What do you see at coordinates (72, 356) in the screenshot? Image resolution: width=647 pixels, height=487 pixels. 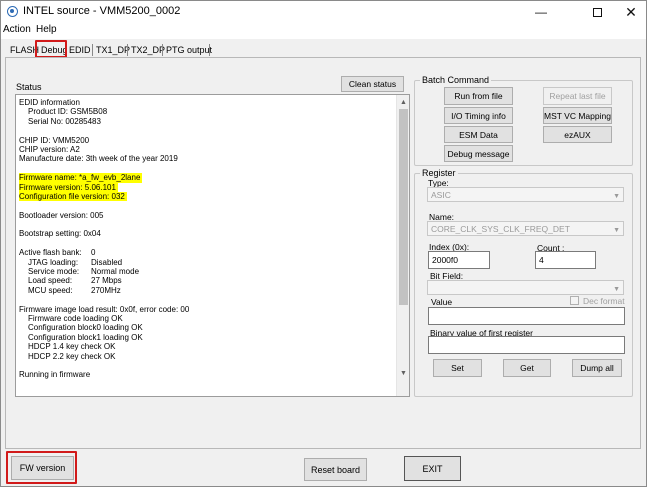 I see `log-line: HDCP 2.2 key check OK` at bounding box center [72, 356].